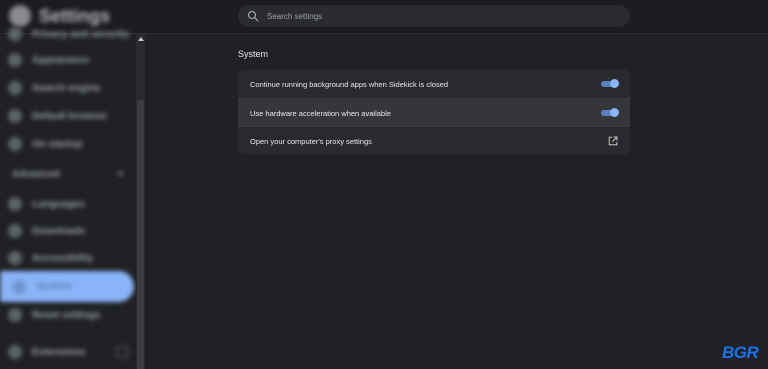 Image resolution: width=768 pixels, height=369 pixels. Describe the element at coordinates (57, 144) in the screenshot. I see `sidebar-item-label: On startup` at that location.